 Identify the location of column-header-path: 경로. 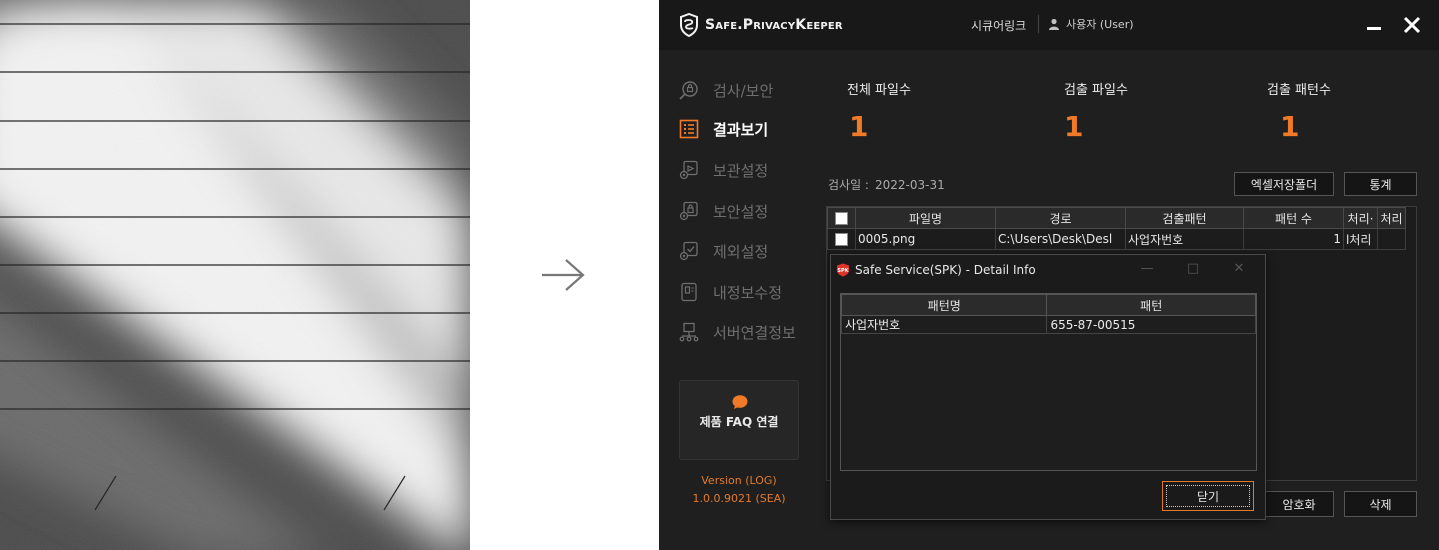
(1060, 218).